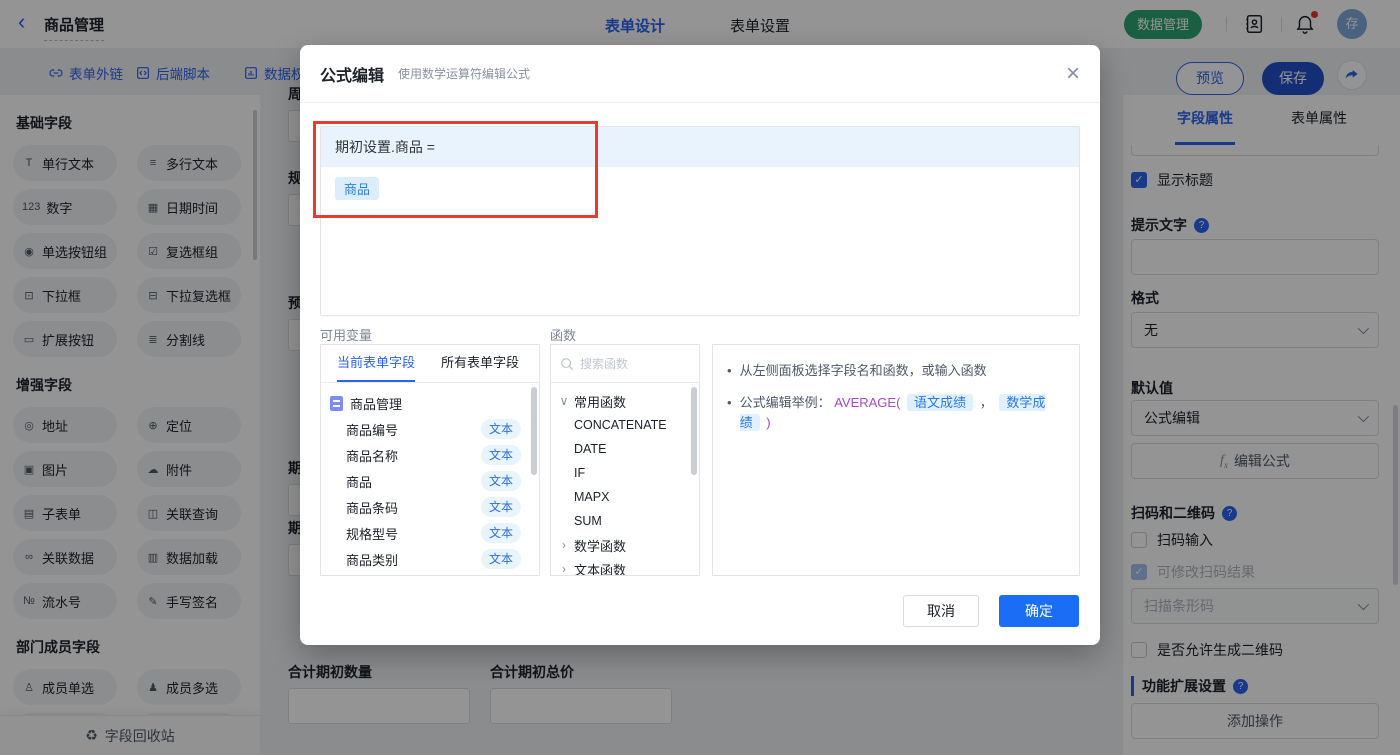 The width and height of the screenshot is (1400, 755). I want to click on modal-subtitle: 使用数学运算符编辑公式, so click(464, 74).